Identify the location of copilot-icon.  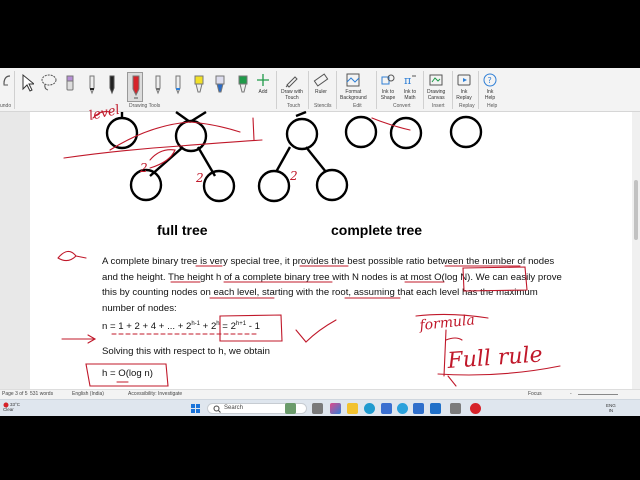
(335, 408).